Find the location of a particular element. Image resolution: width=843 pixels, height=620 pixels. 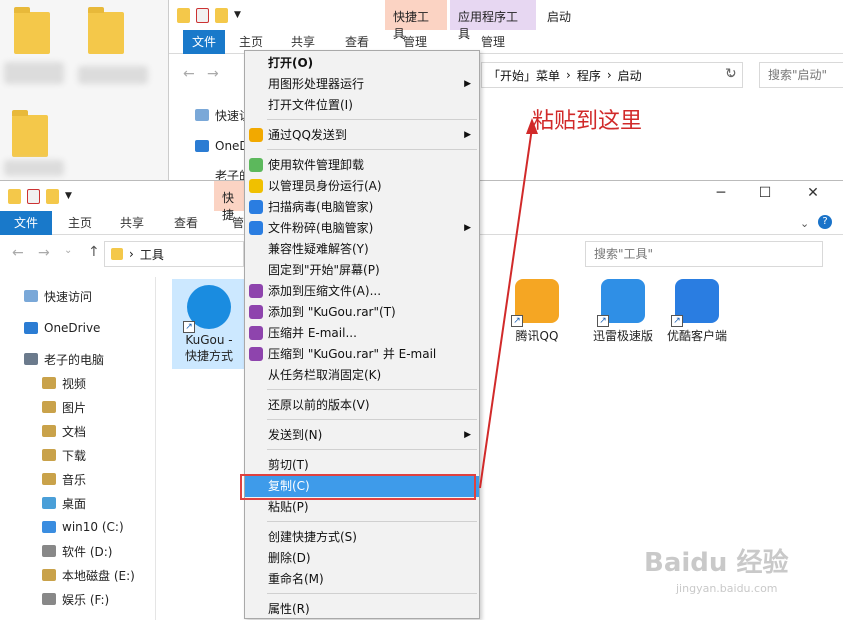

breadcrumb-tools: 工具 is located at coordinates (152, 254).